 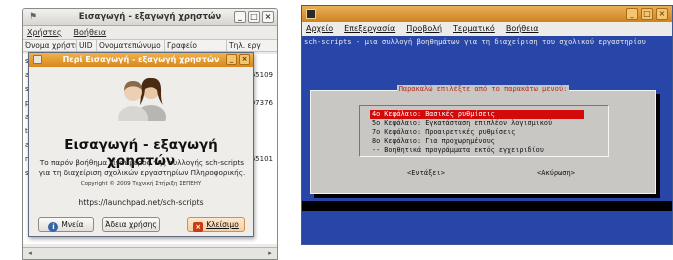 What do you see at coordinates (487, 206) in the screenshot?
I see `terminal-shadow-bar` at bounding box center [487, 206].